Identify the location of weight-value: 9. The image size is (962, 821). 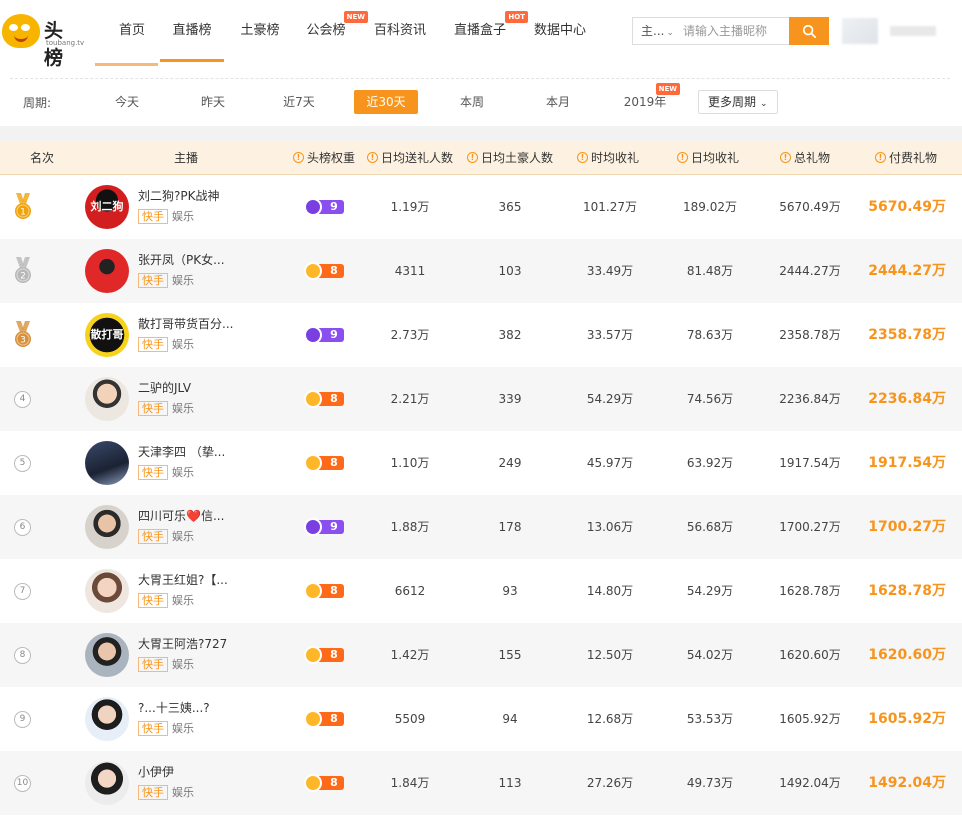
(334, 526).